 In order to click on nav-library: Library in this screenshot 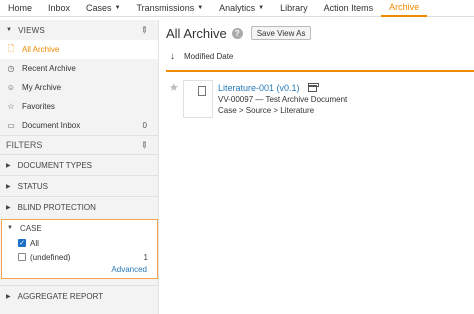, I will do `click(294, 8)`.